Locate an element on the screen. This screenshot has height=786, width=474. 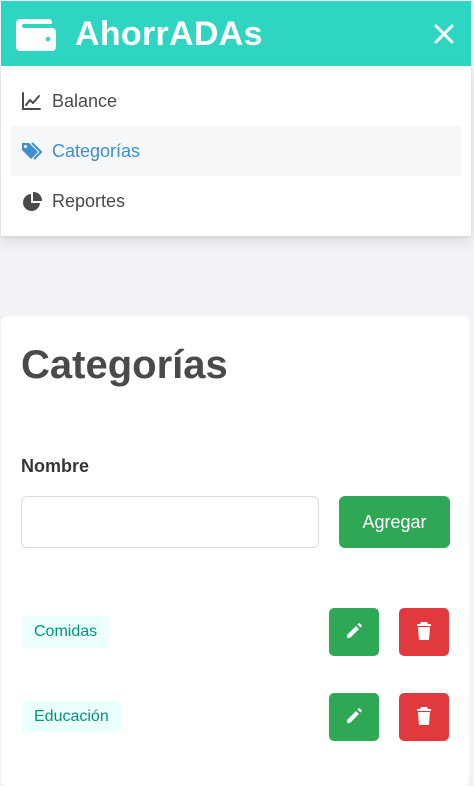
tags-icon is located at coordinates (32, 151).